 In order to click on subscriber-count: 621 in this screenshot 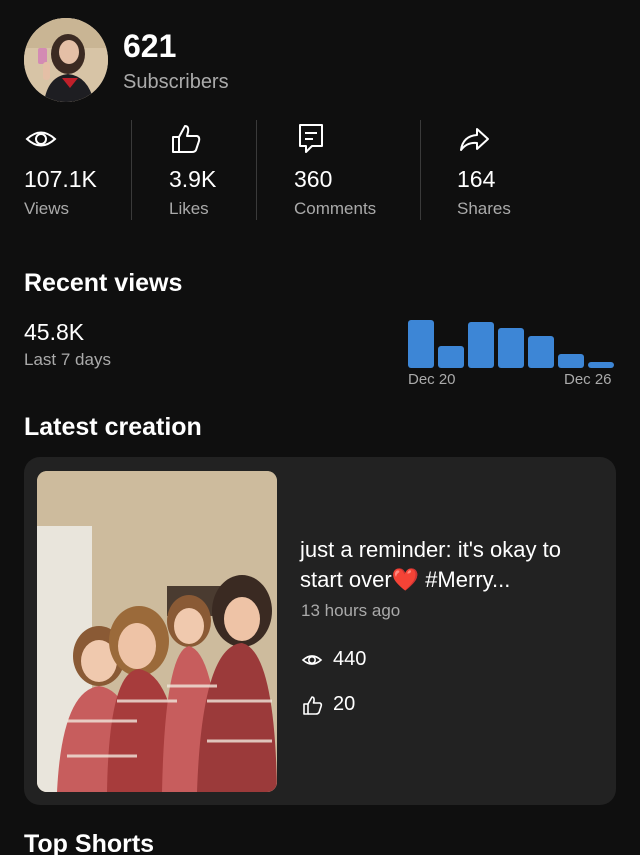, I will do `click(150, 46)`.